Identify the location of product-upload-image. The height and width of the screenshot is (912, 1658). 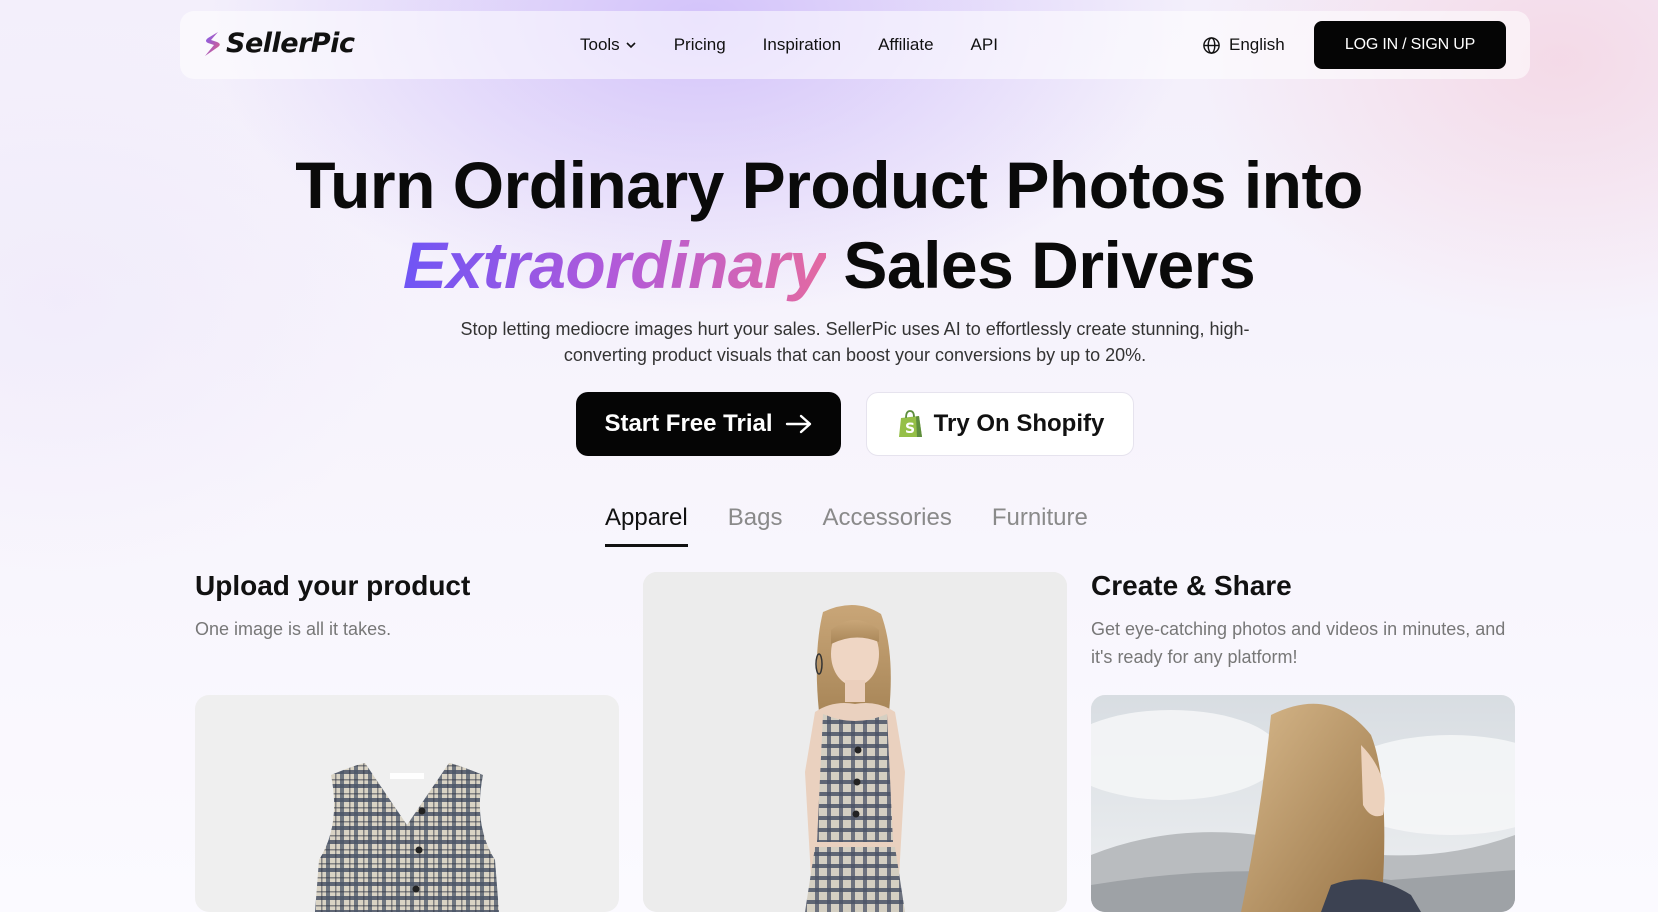
(407, 803).